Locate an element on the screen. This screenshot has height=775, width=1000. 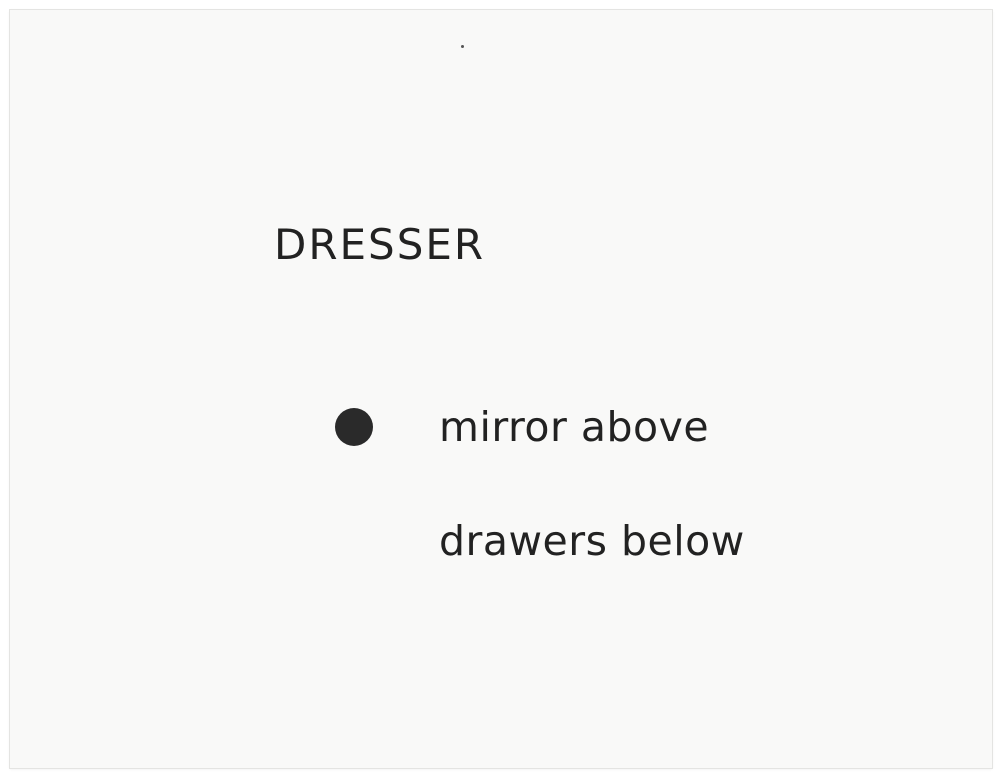
card-line-mirror: mirror above is located at coordinates (574, 427).